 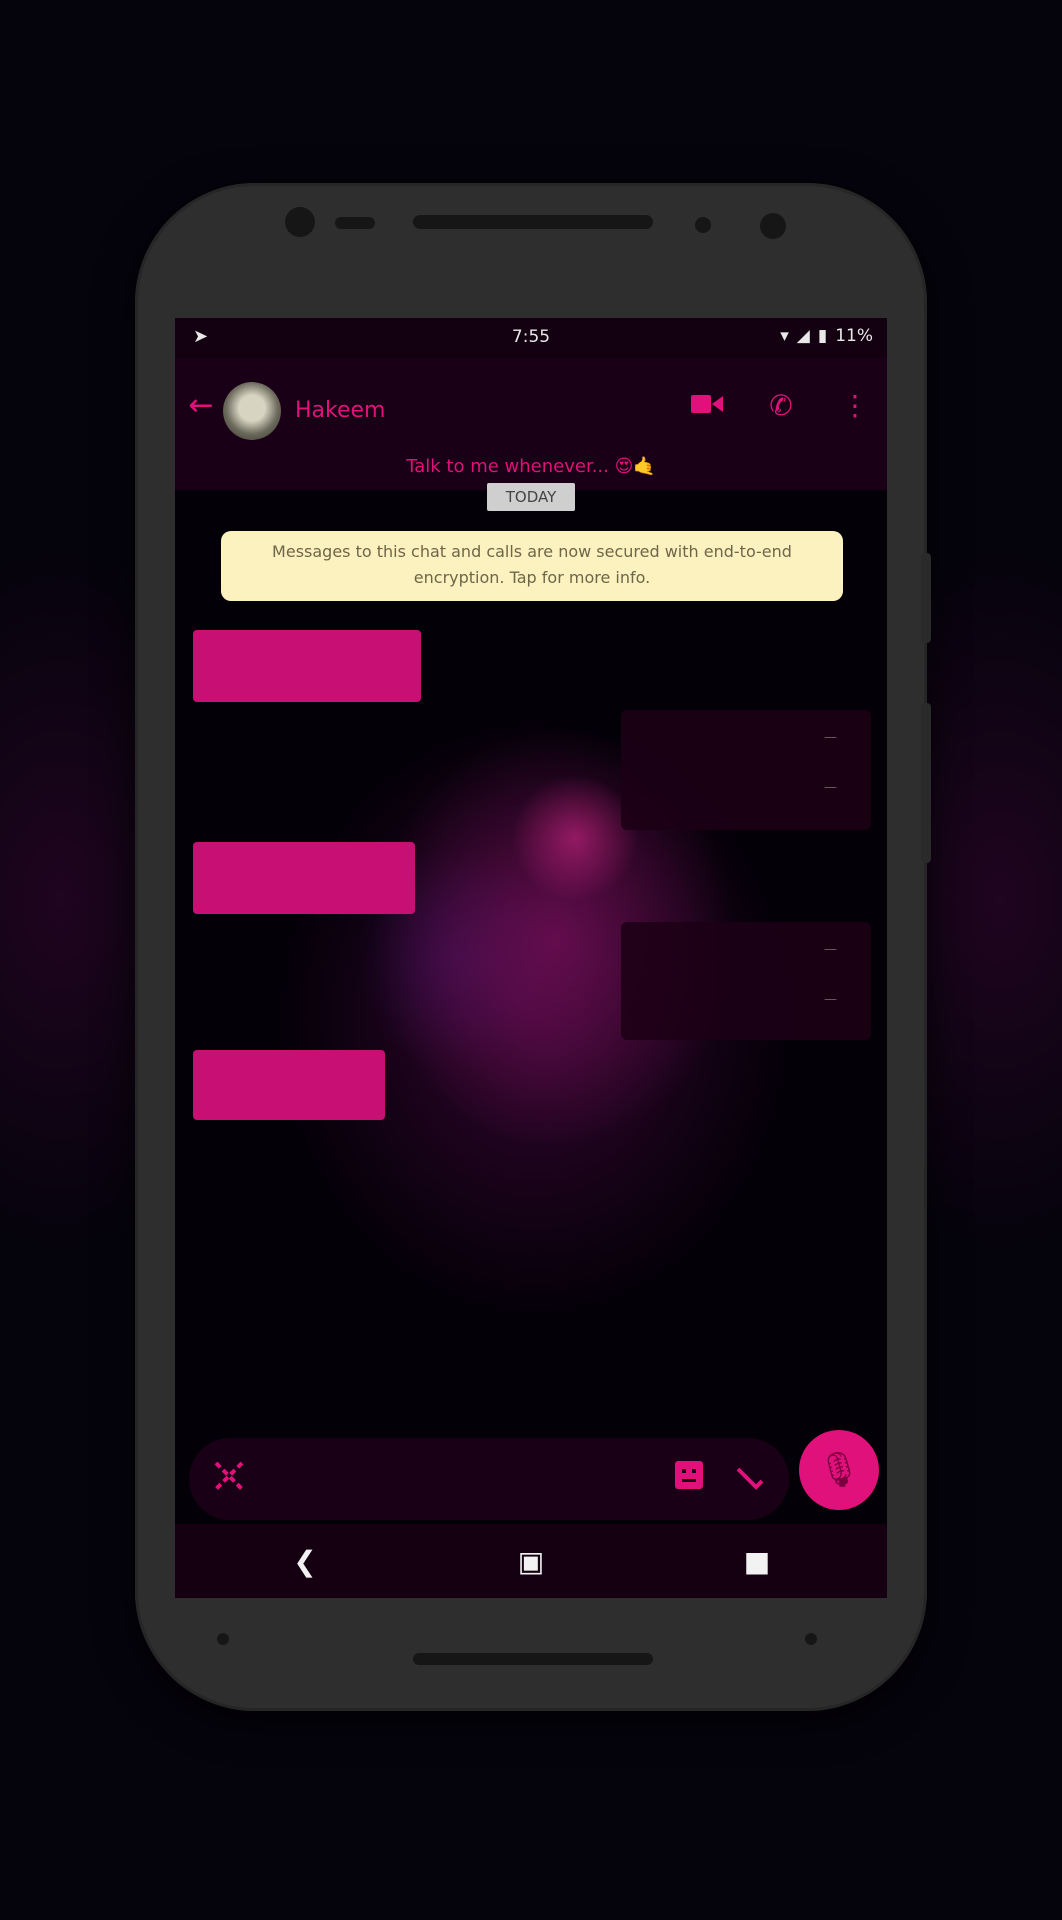 What do you see at coordinates (707, 406) in the screenshot?
I see `video-call-icon` at bounding box center [707, 406].